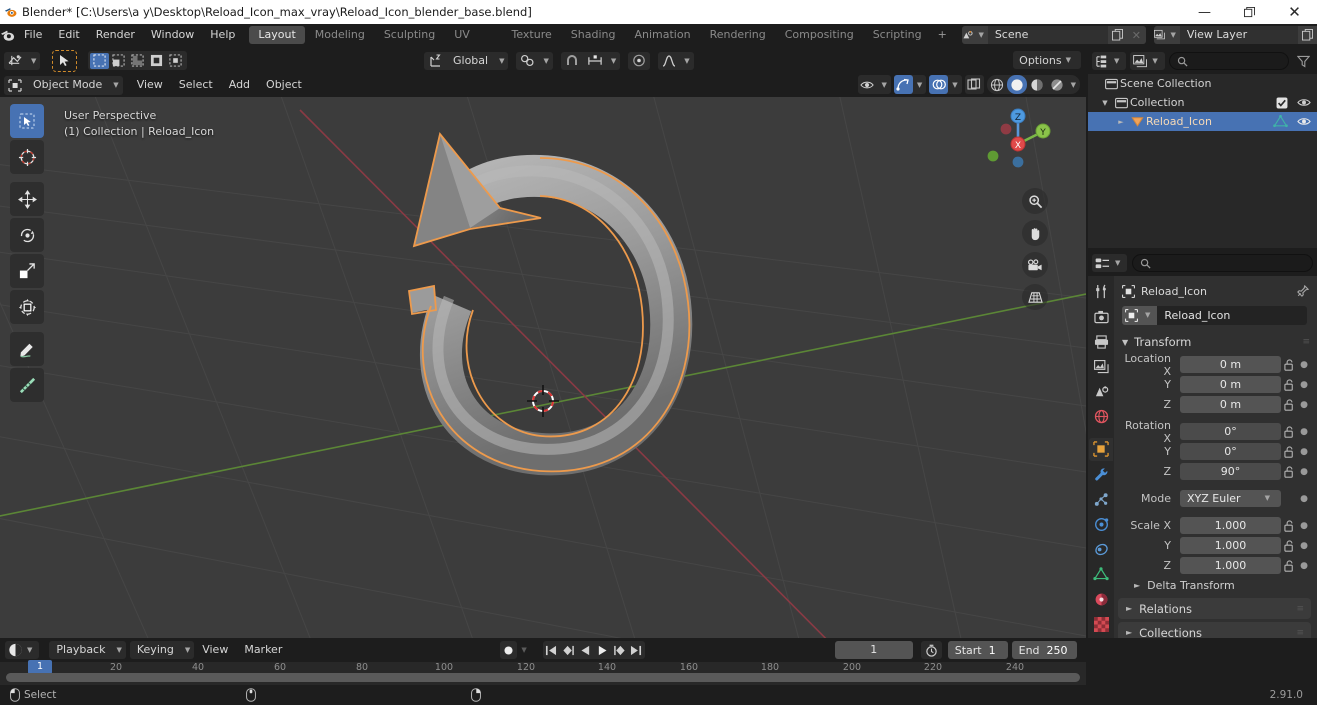  What do you see at coordinates (1294, 12) in the screenshot?
I see `close-button: ✕` at bounding box center [1294, 12].